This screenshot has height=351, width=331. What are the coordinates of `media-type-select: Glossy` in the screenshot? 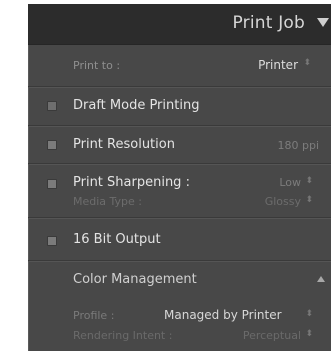 It's located at (283, 201).